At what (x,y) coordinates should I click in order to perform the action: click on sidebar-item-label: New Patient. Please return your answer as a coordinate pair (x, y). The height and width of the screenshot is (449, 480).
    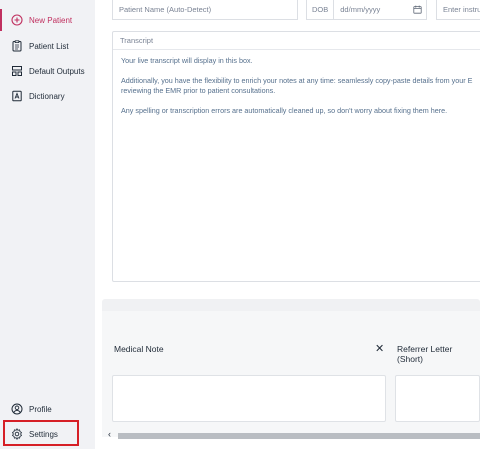
    Looking at the image, I should click on (51, 20).